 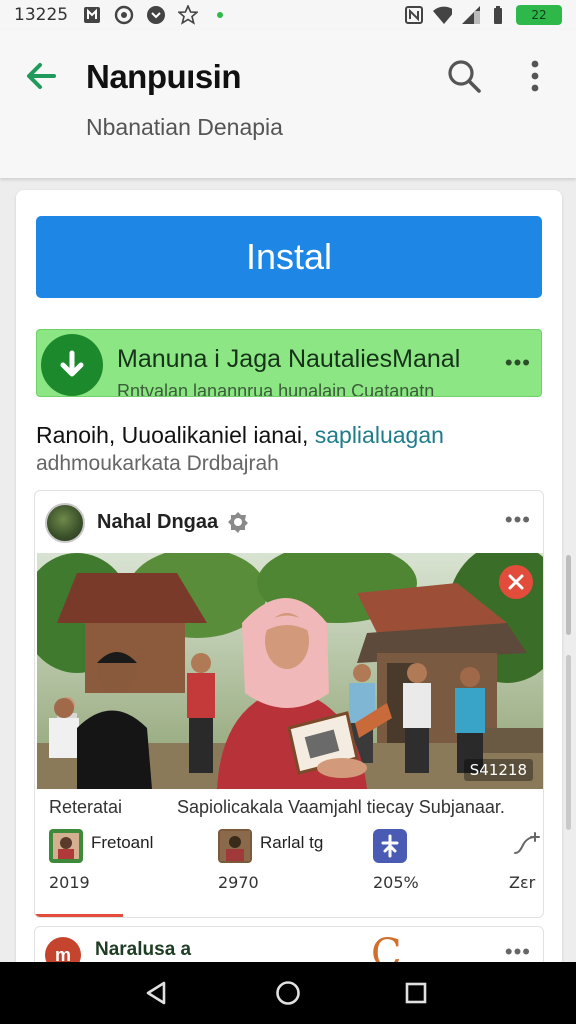 I want to click on close-icon, so click(x=516, y=582).